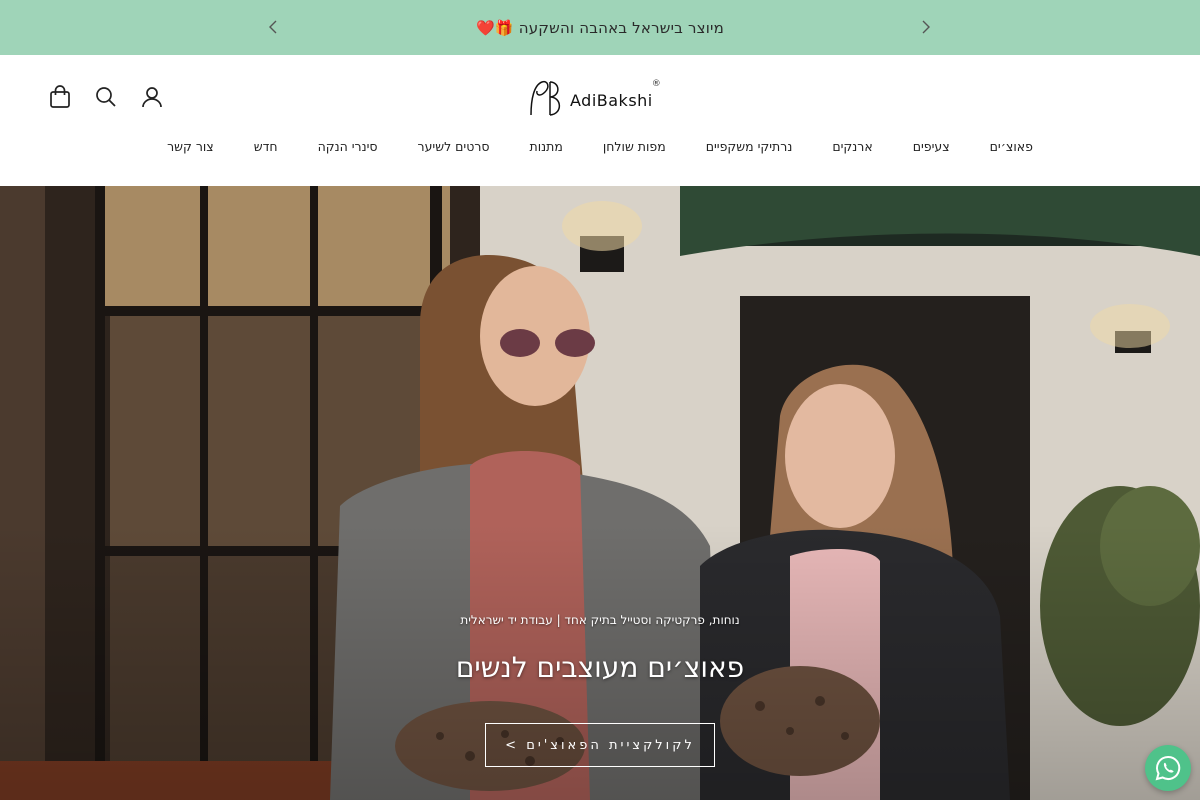  Describe the element at coordinates (634, 150) in the screenshot. I see `nav-item-tablecloths: מפות שולחן` at that location.